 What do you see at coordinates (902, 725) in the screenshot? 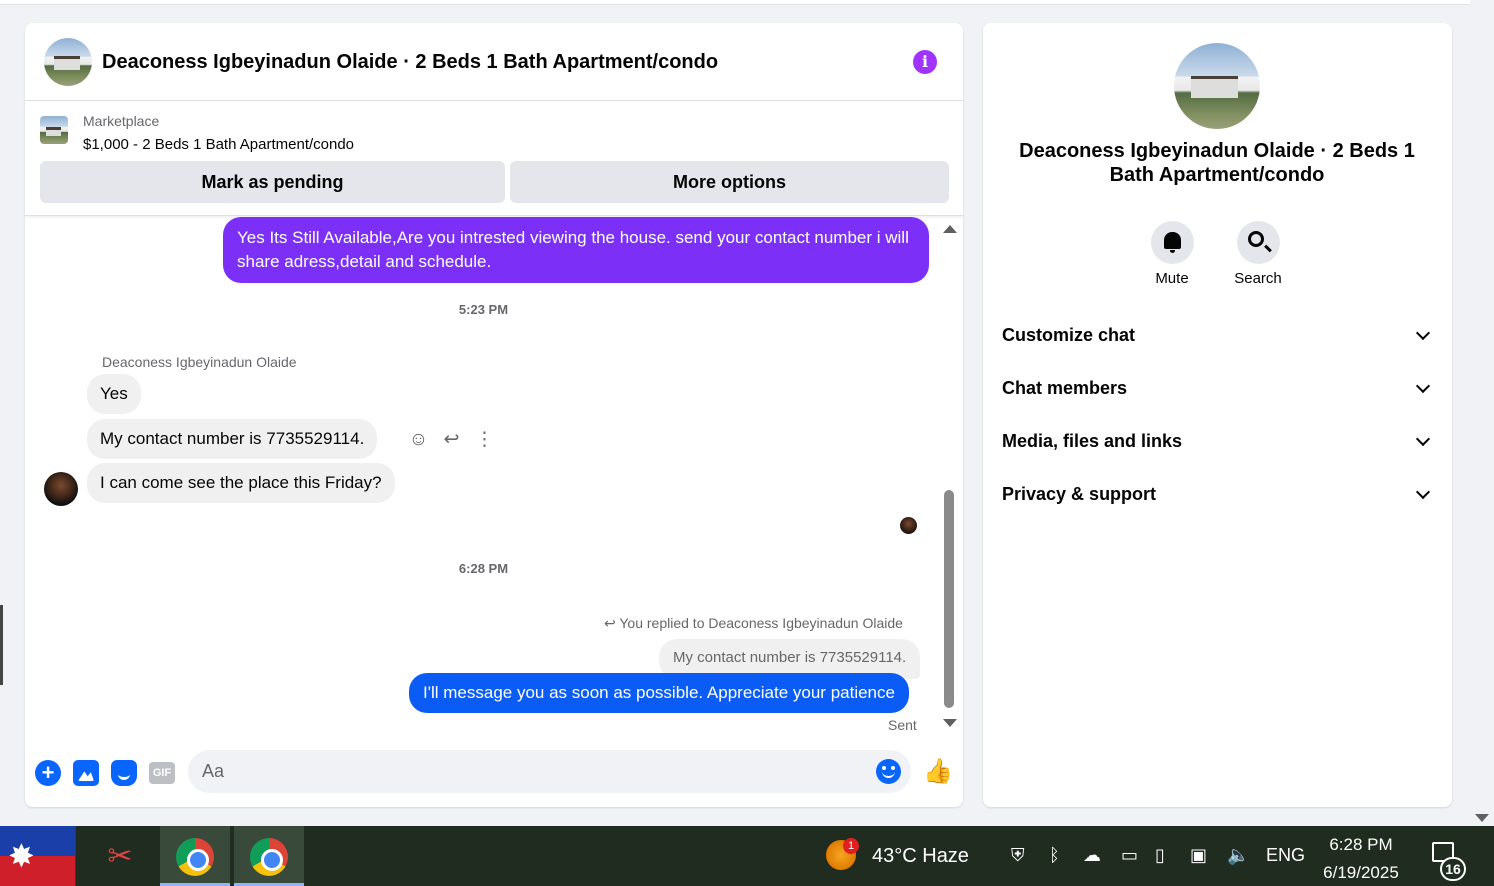
I see `sent-status: Sent` at bounding box center [902, 725].